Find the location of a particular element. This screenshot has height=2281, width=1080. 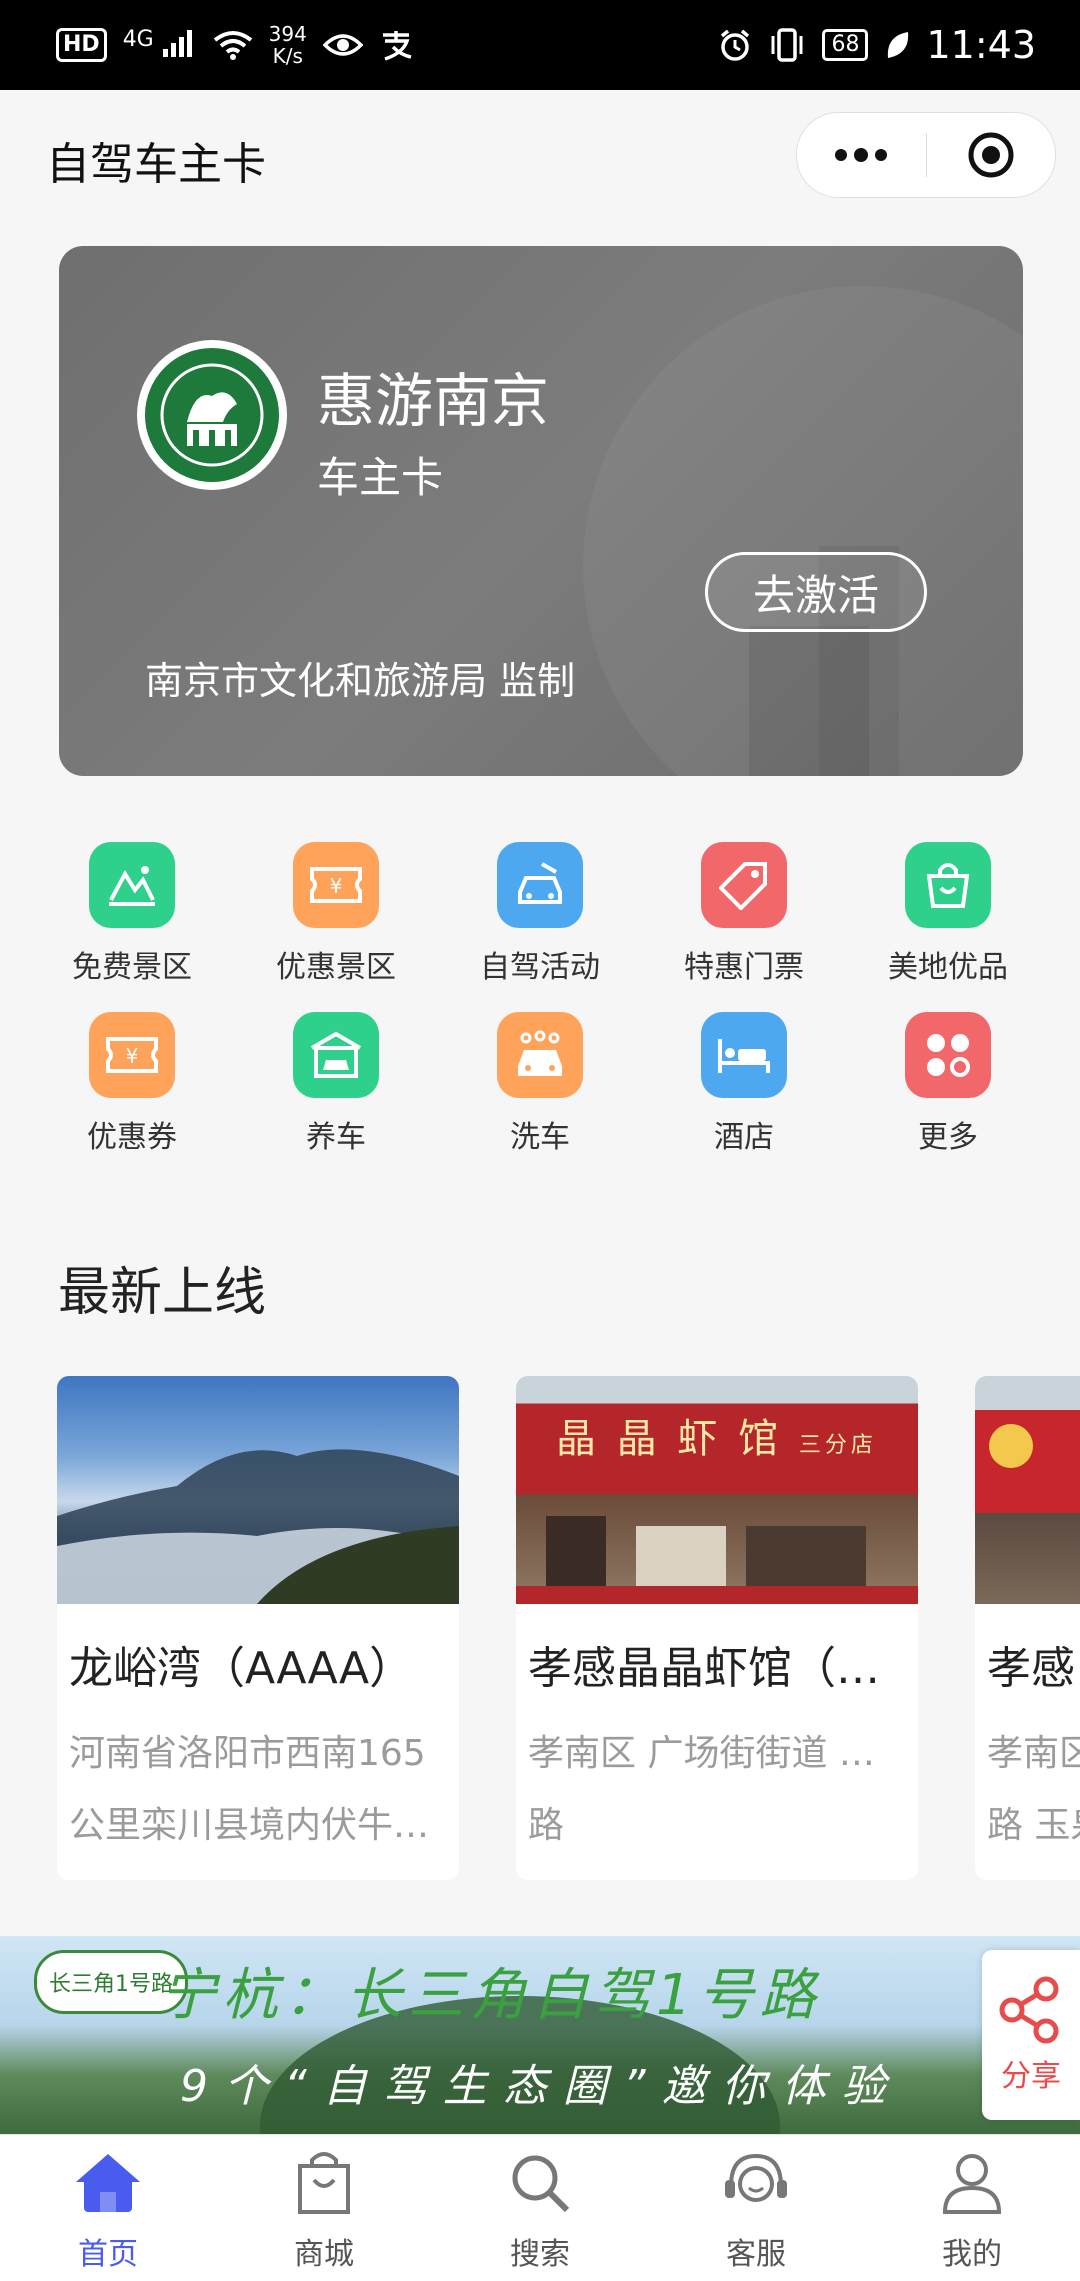

close-mini-program-button is located at coordinates (991, 155).